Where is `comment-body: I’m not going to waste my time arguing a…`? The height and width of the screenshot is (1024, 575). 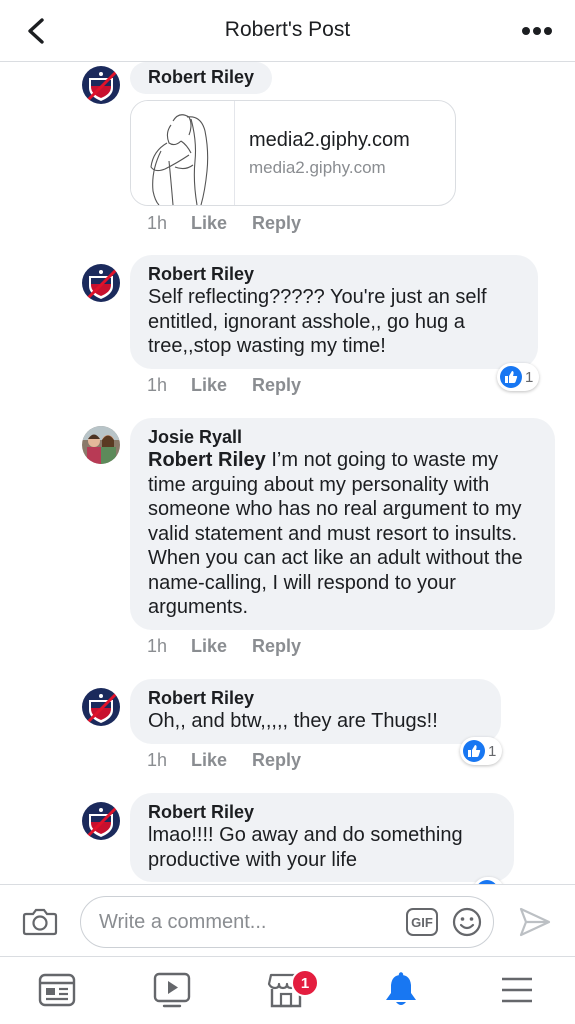 comment-body: I’m not going to waste my time arguing a… is located at coordinates (335, 533).